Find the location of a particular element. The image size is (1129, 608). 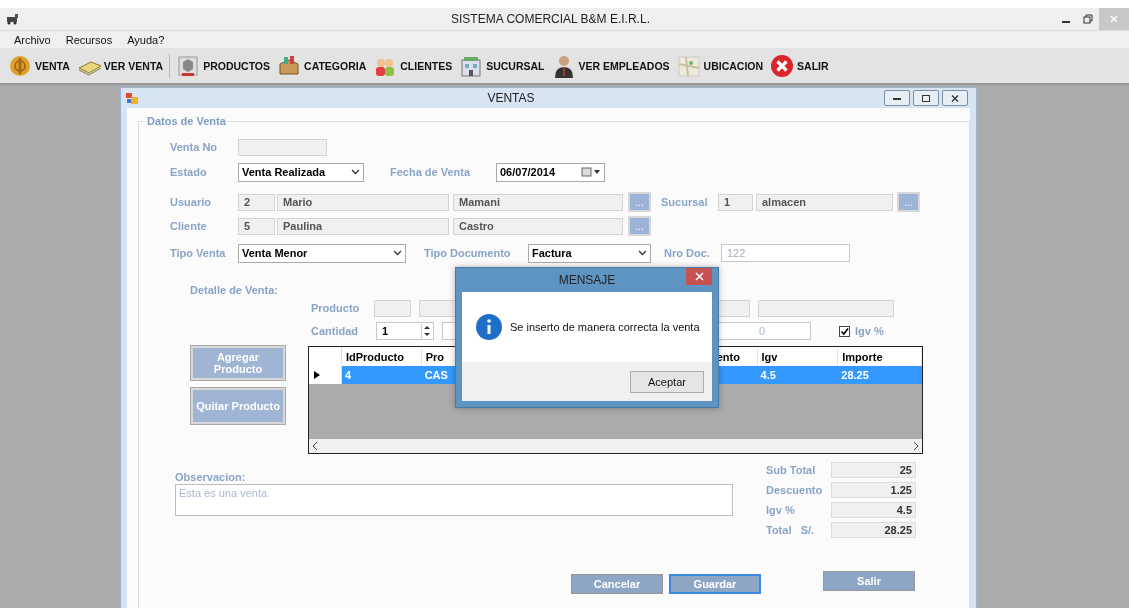

field-label: Fecha de Venta is located at coordinates (430, 172).